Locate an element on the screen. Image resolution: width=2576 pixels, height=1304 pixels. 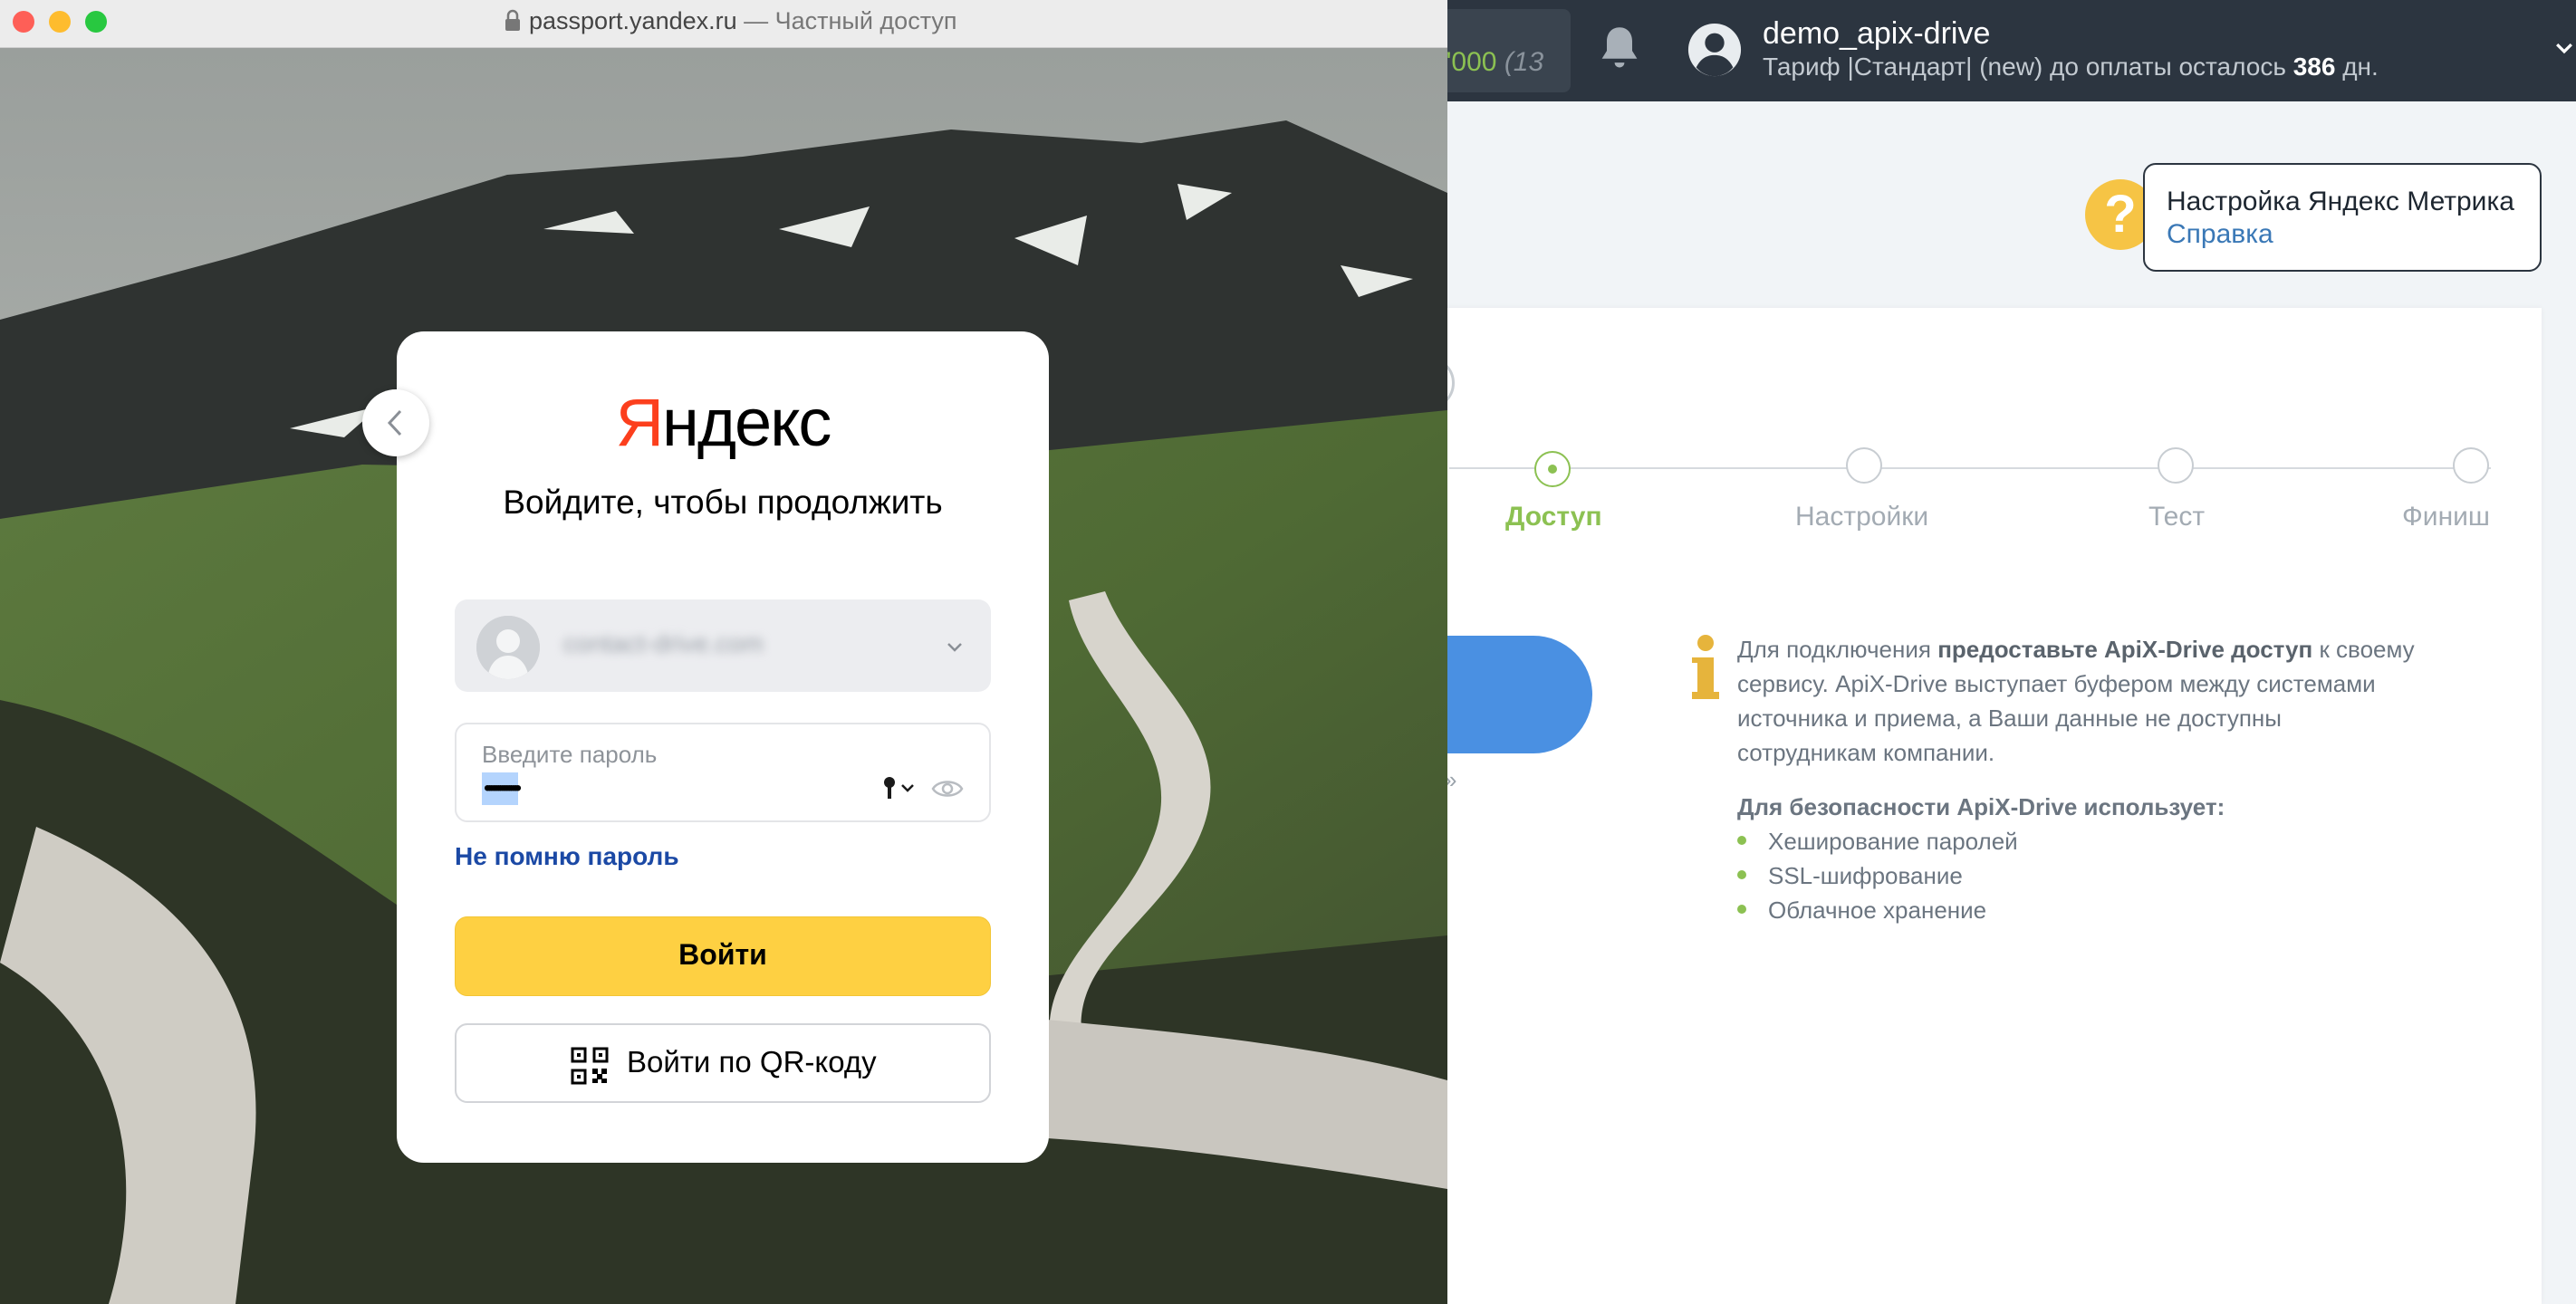
url-bar-text: passport.yandex.ru — Частный доступ is located at coordinates (742, 21).